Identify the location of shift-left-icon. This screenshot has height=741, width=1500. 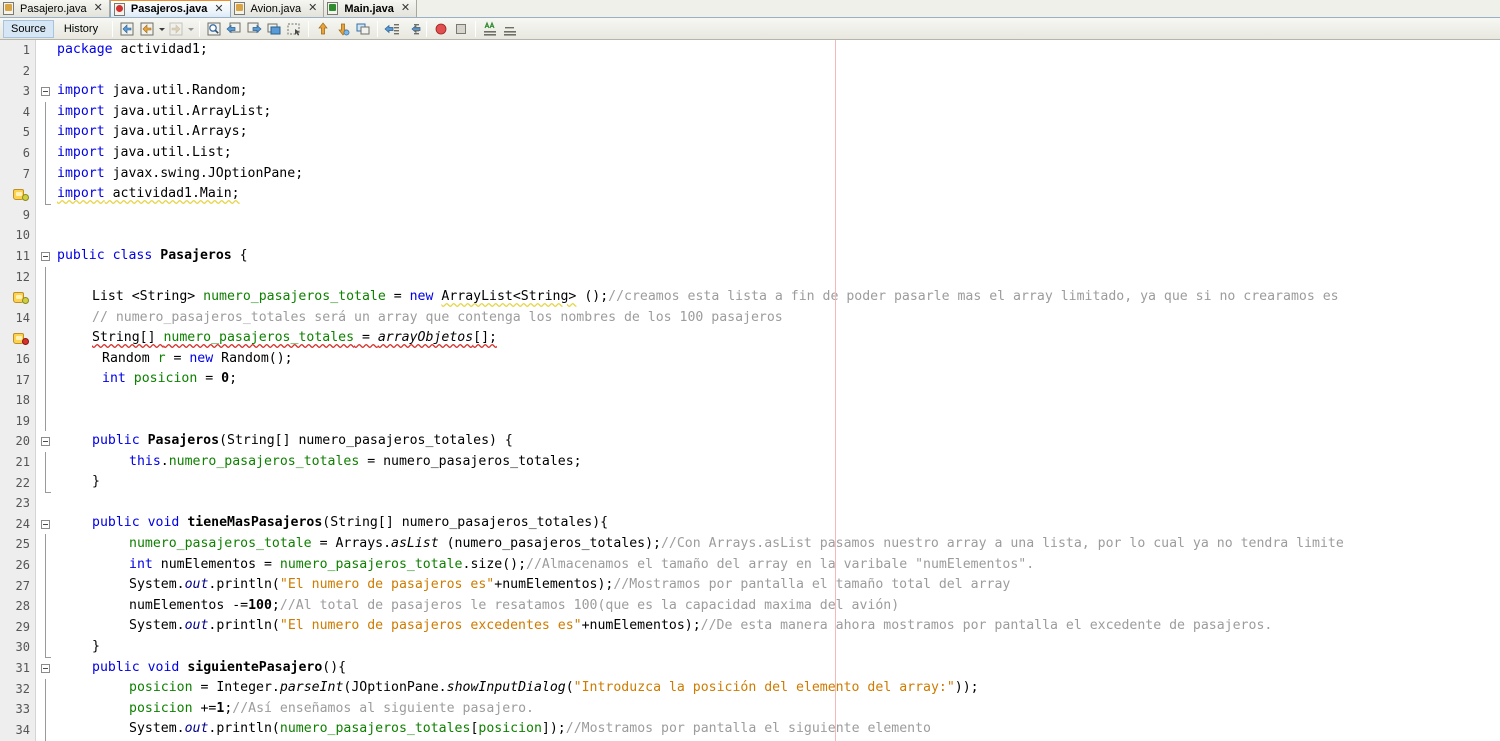
(392, 29).